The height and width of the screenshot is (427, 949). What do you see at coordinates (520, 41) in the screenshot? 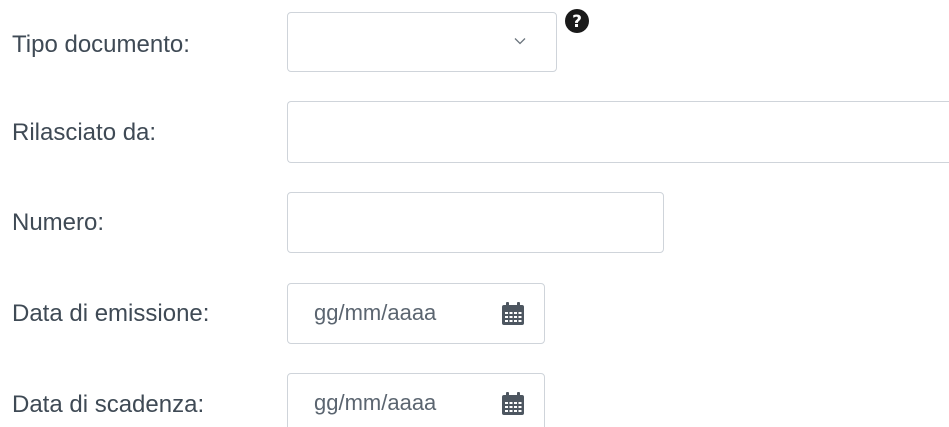
I see `chevron-down-icon` at bounding box center [520, 41].